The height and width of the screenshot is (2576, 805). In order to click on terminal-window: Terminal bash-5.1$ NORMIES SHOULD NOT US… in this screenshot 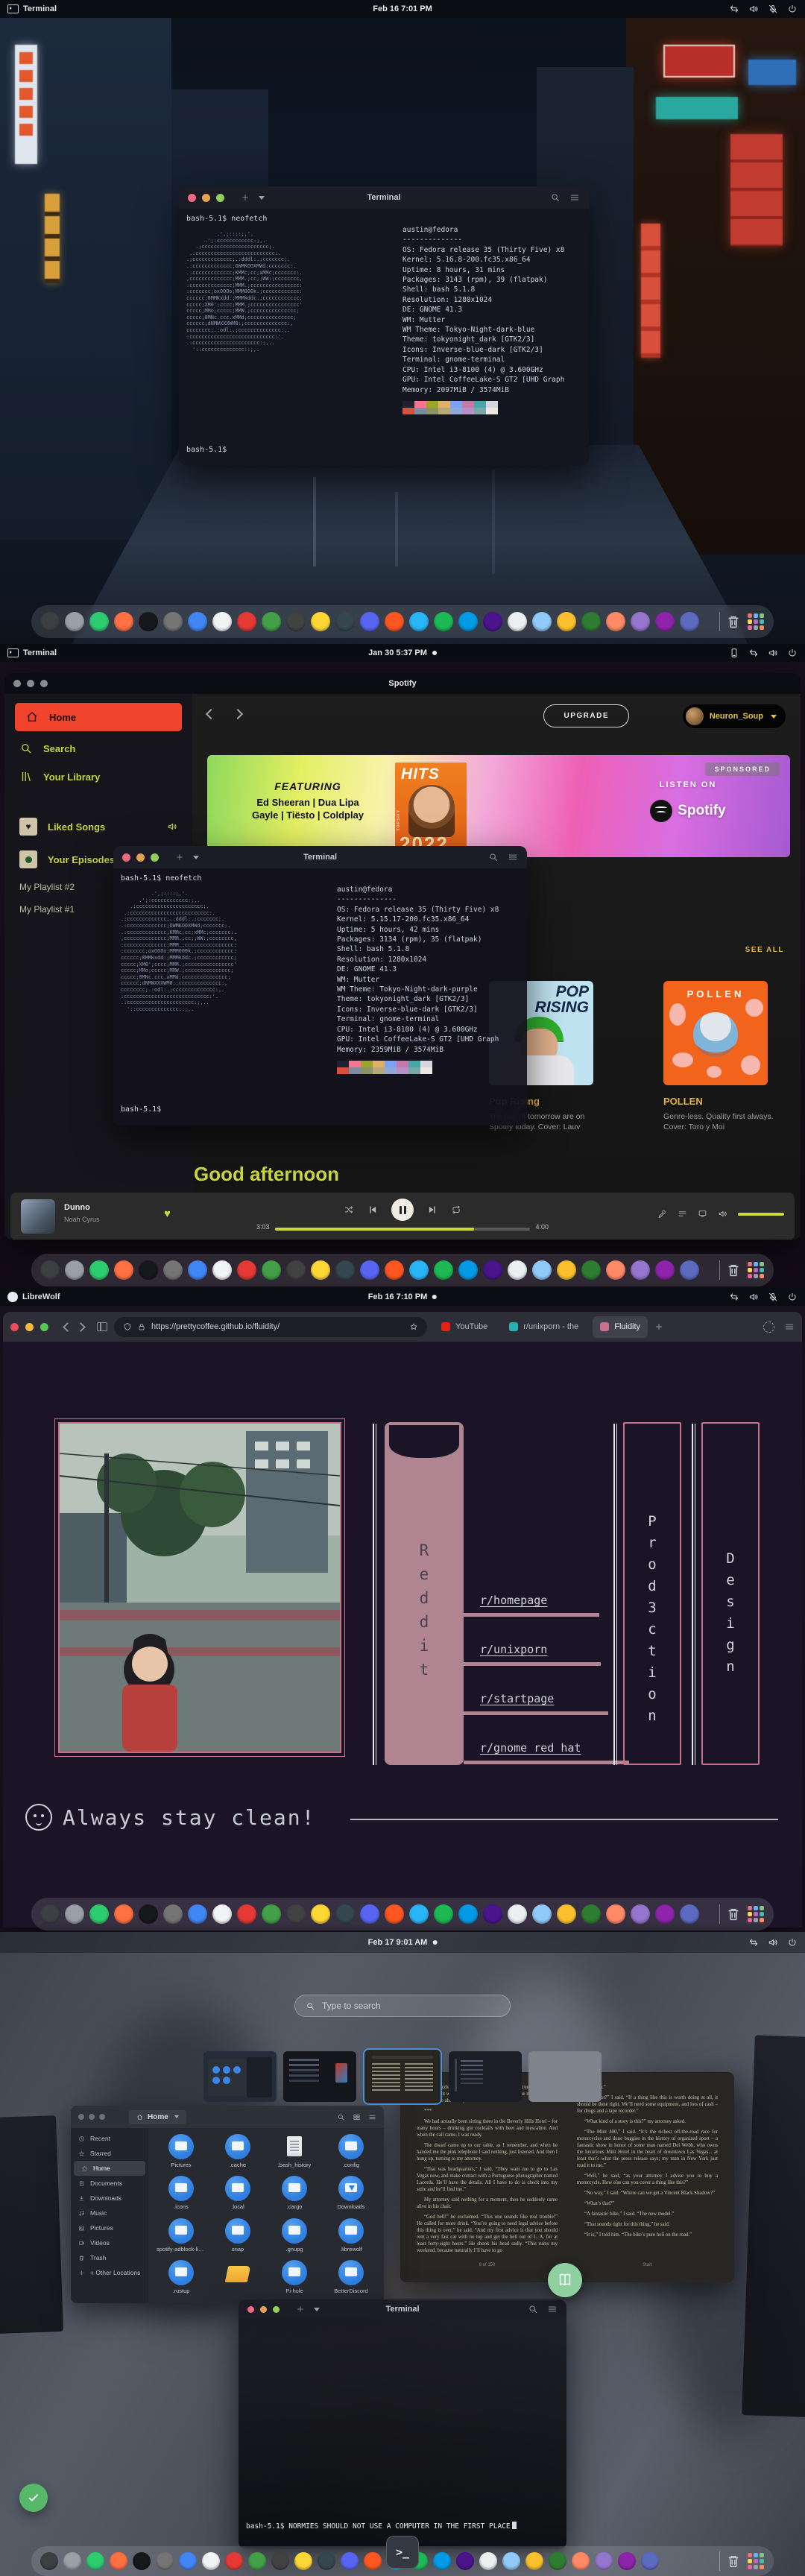, I will do `click(402, 2424)`.